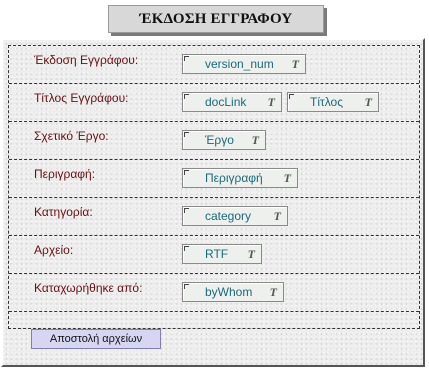 The height and width of the screenshot is (371, 429). Describe the element at coordinates (226, 102) in the screenshot. I see `doclink-value: docLink` at that location.